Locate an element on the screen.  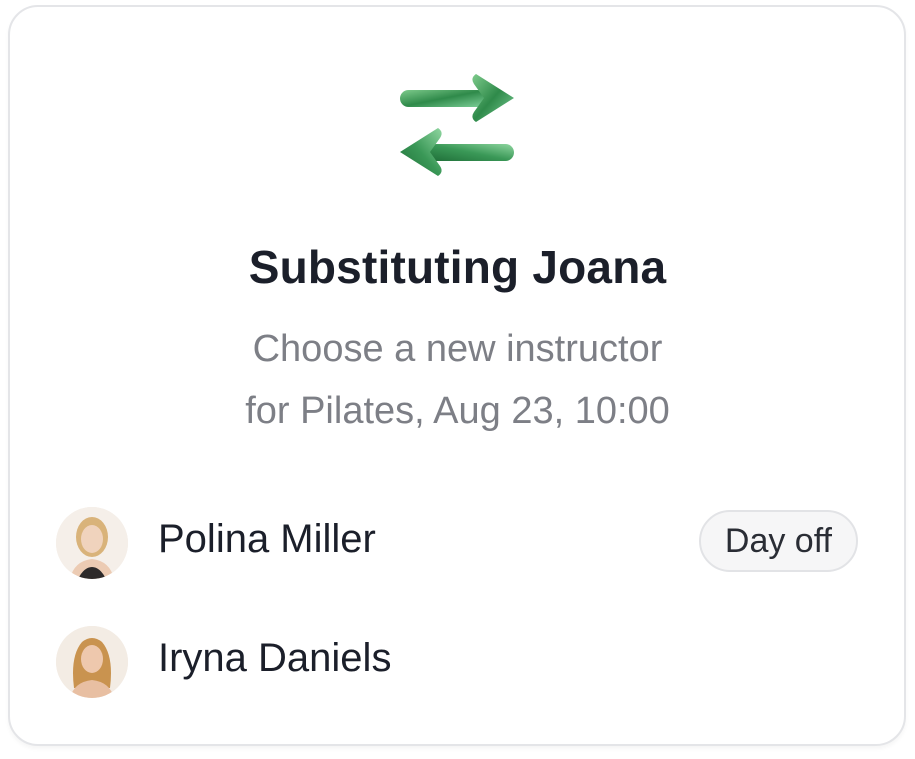
page-title: Substituting Joana is located at coordinates (457, 267).